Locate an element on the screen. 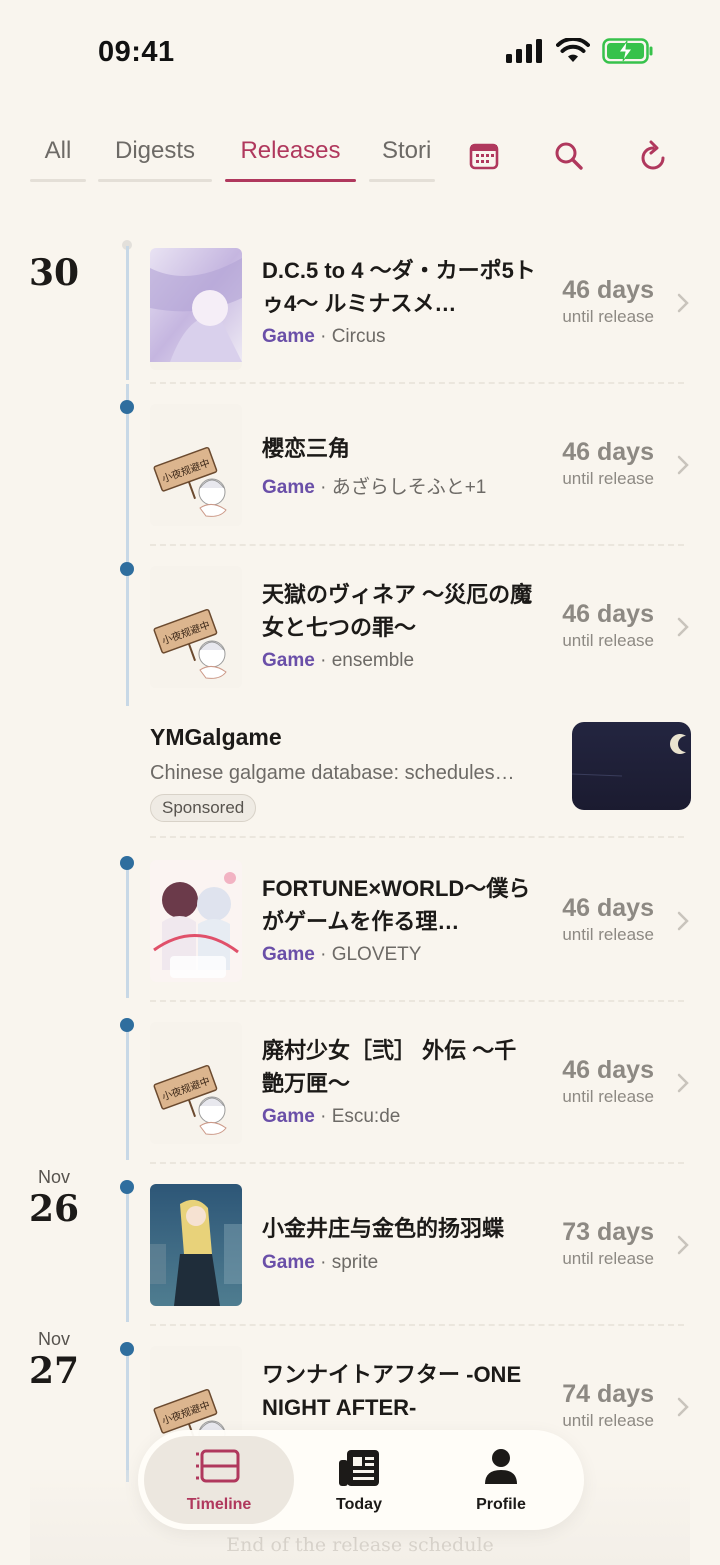 Image resolution: width=720 pixels, height=1565 pixels. countdown: 73 days until release is located at coordinates (608, 1243).